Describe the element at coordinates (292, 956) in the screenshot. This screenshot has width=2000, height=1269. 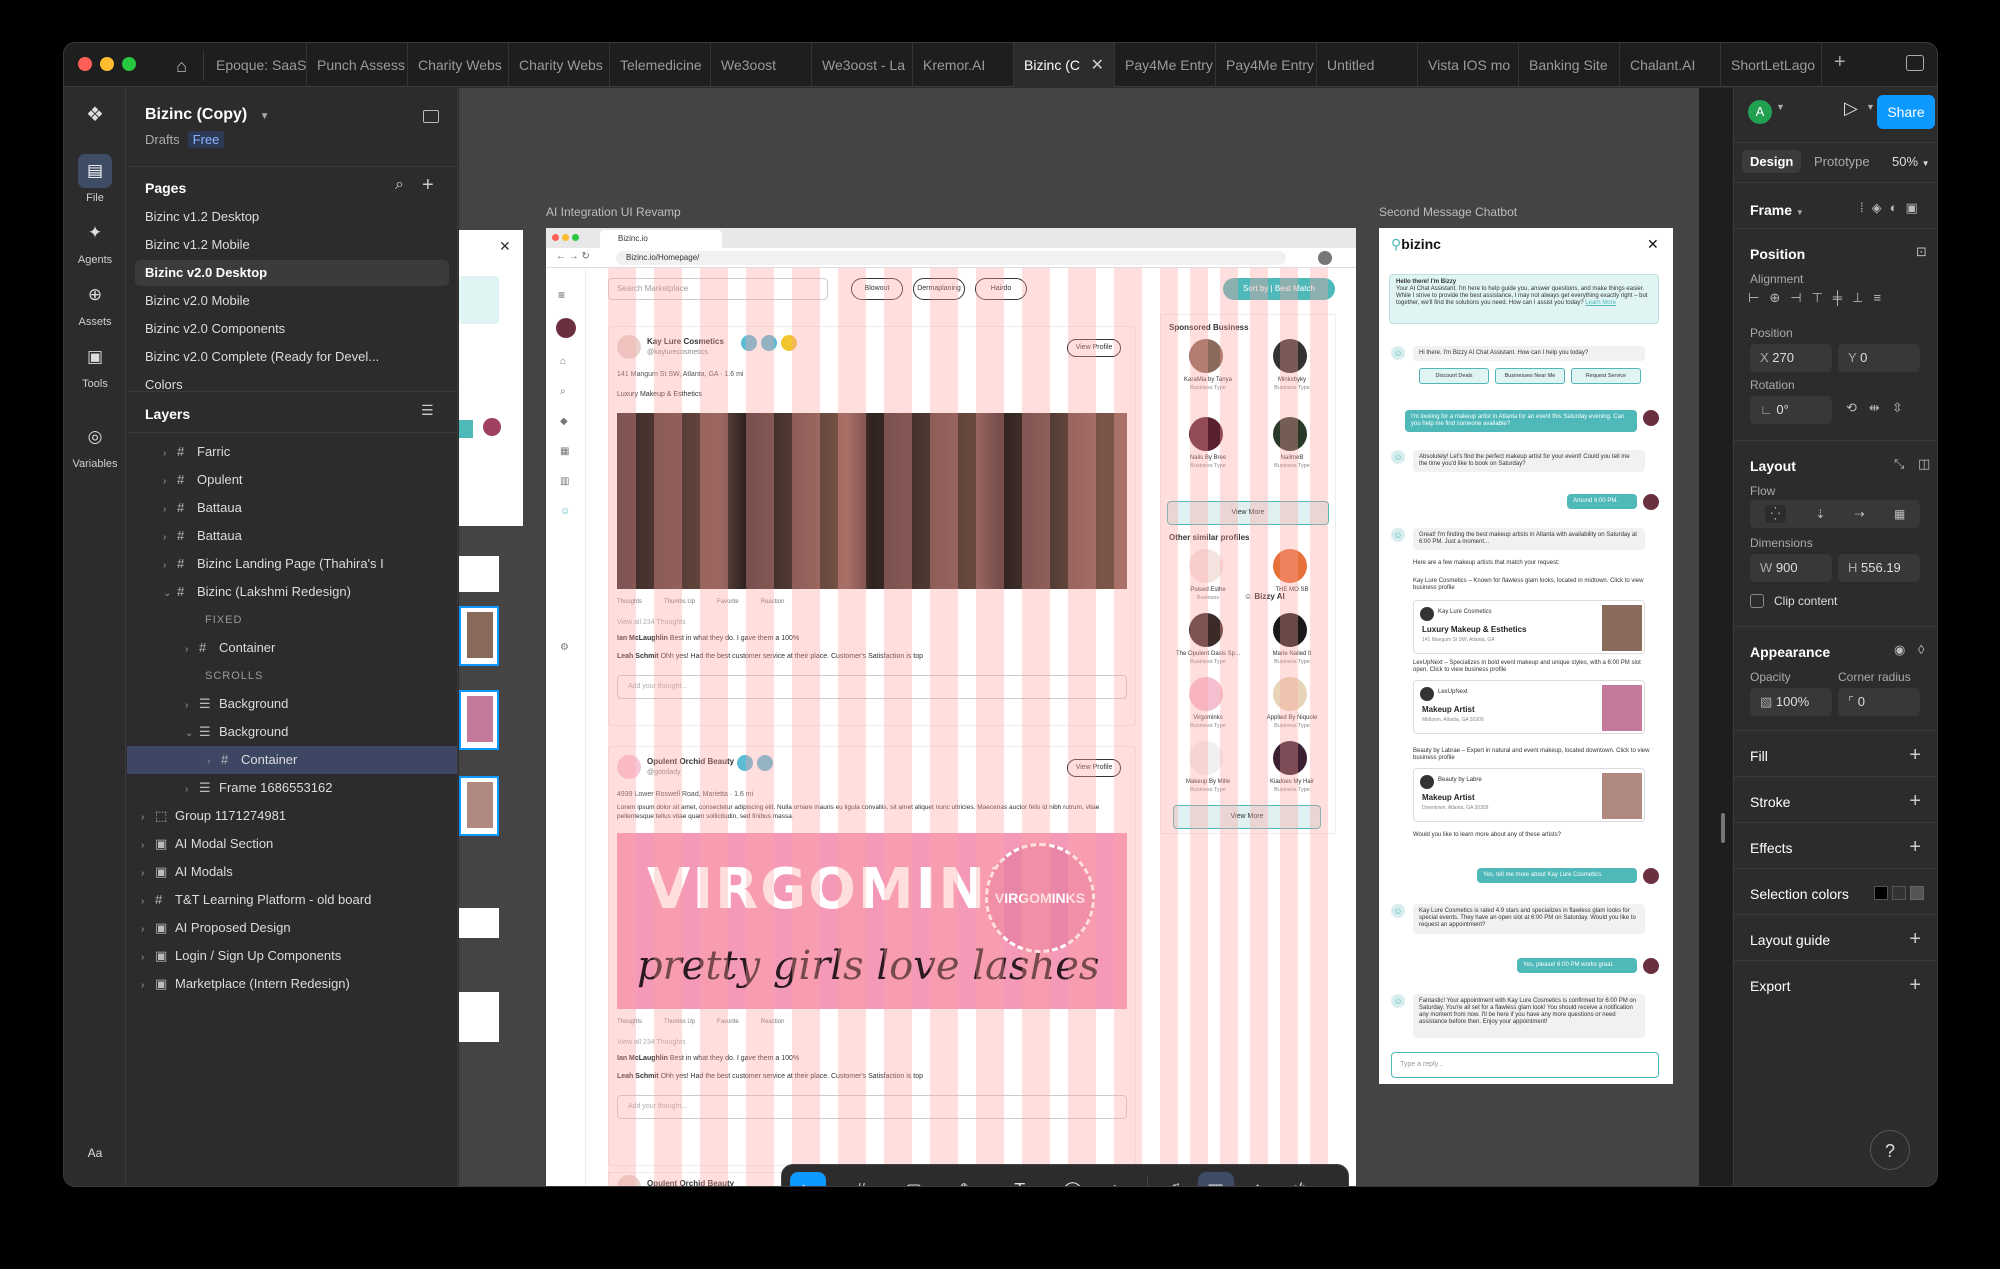
I see `layer-row: › ▣ Login / Sign Up Components` at that location.